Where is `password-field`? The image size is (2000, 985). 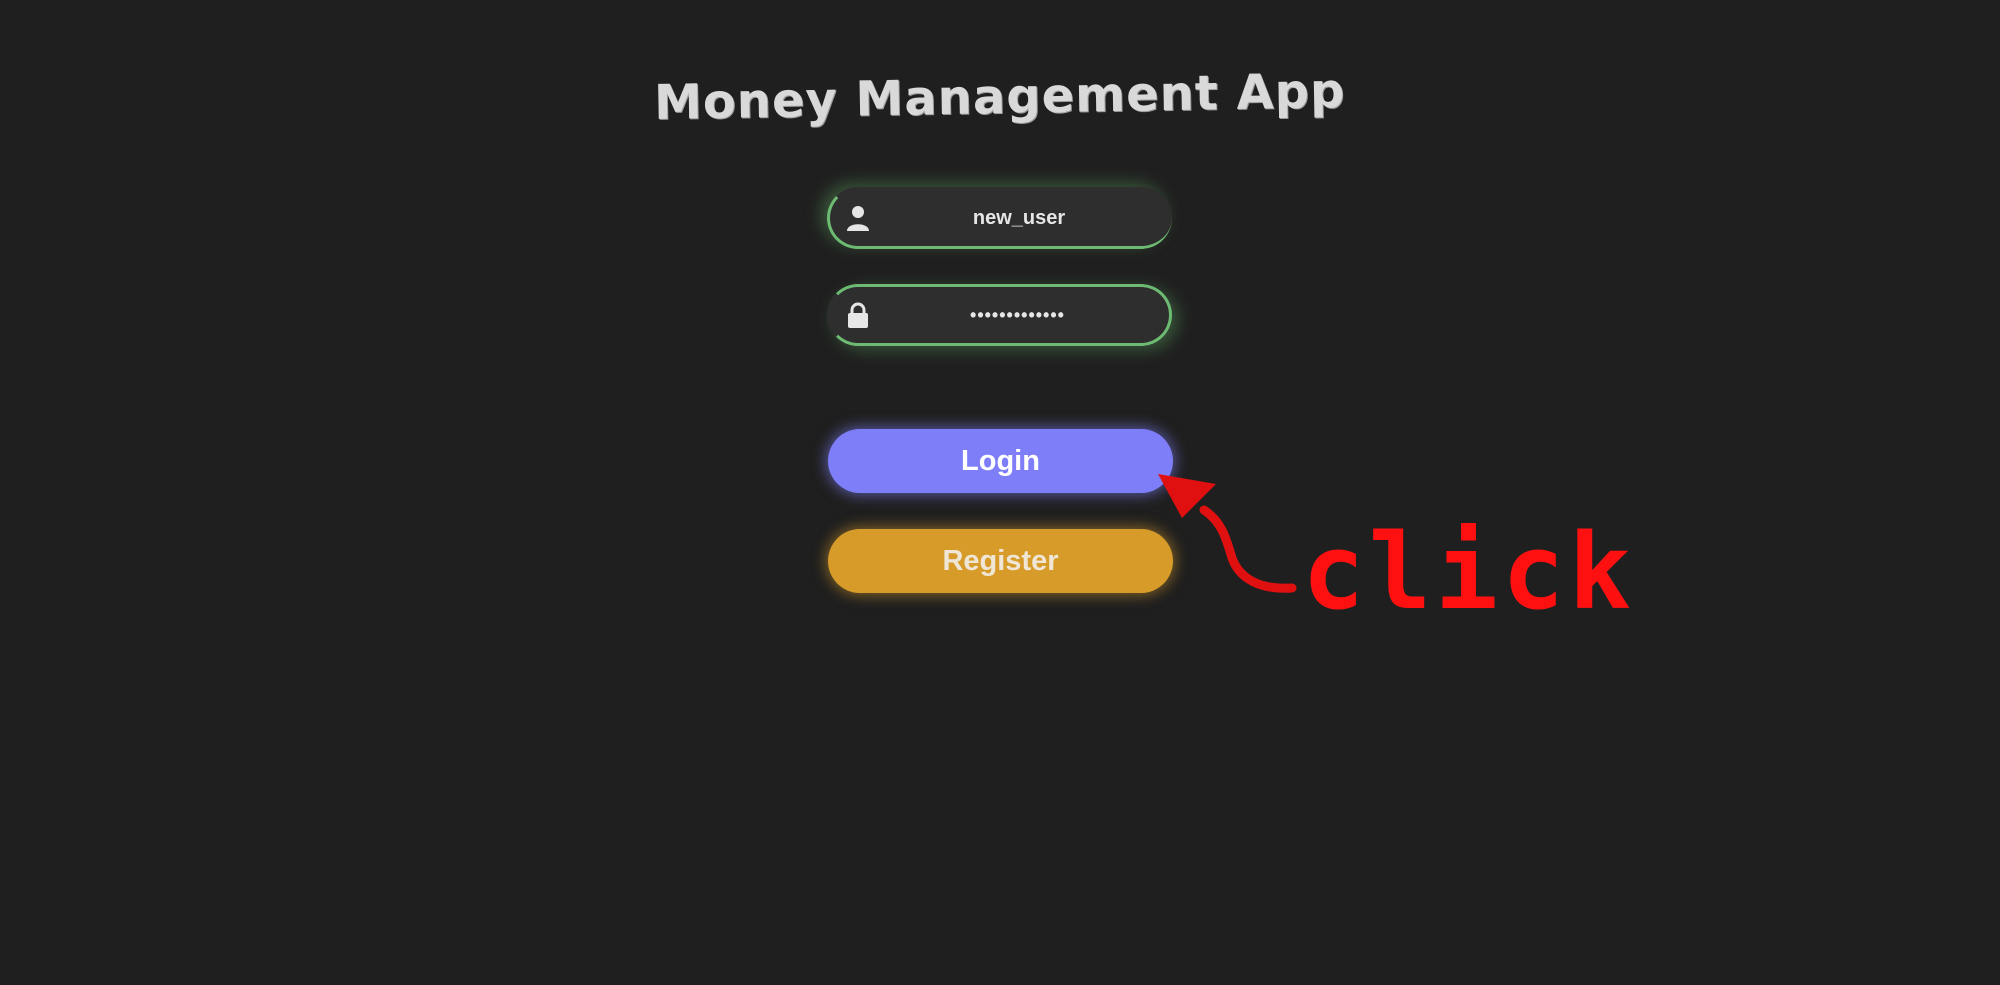
password-field is located at coordinates (999, 315).